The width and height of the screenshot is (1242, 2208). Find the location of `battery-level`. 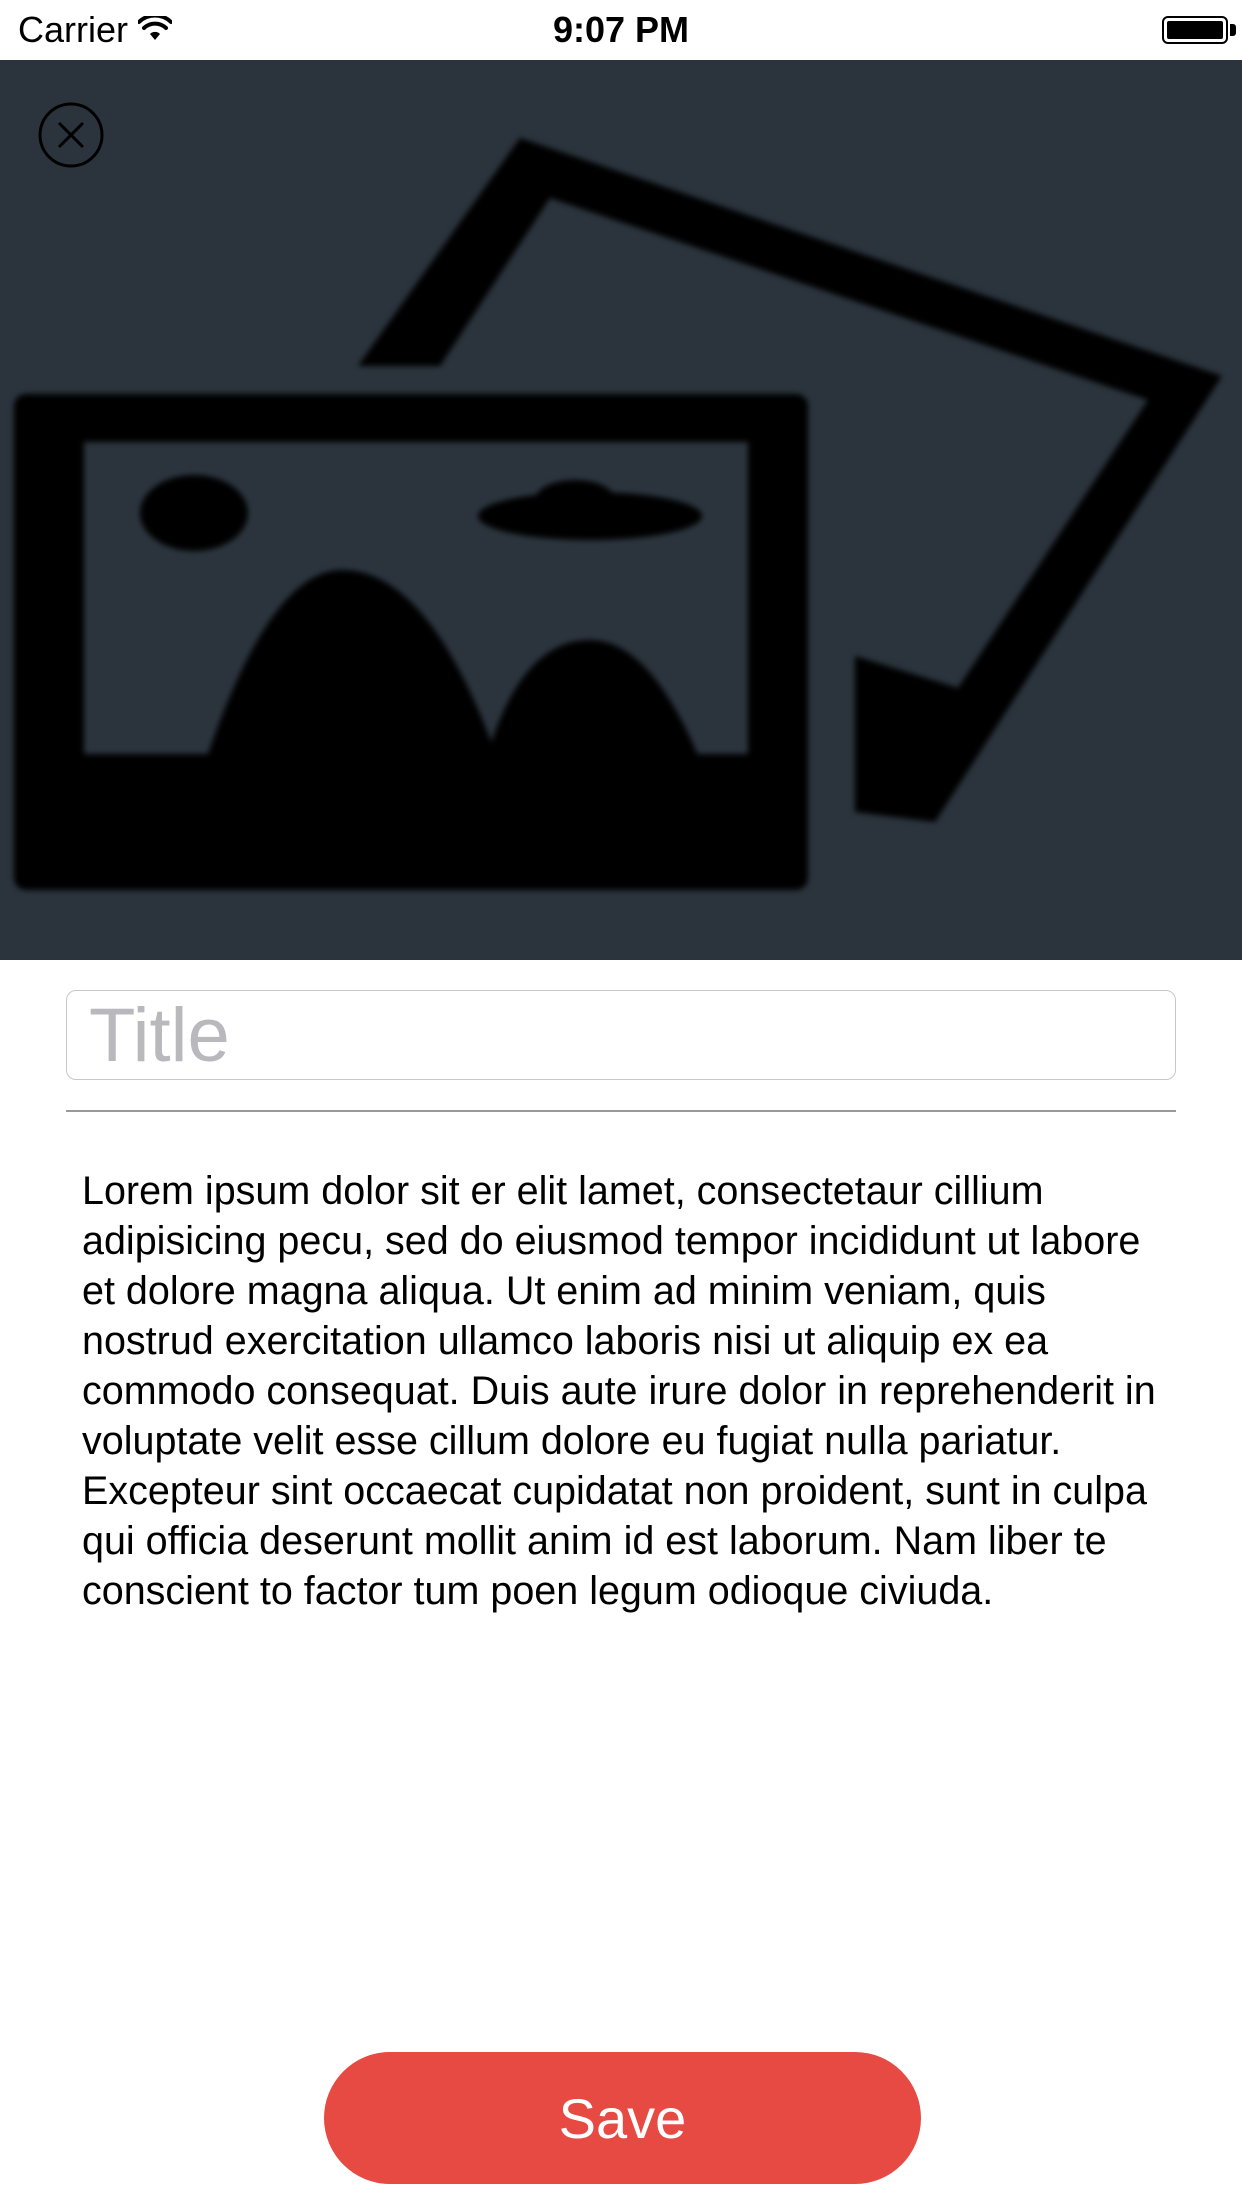

battery-level is located at coordinates (1195, 30).